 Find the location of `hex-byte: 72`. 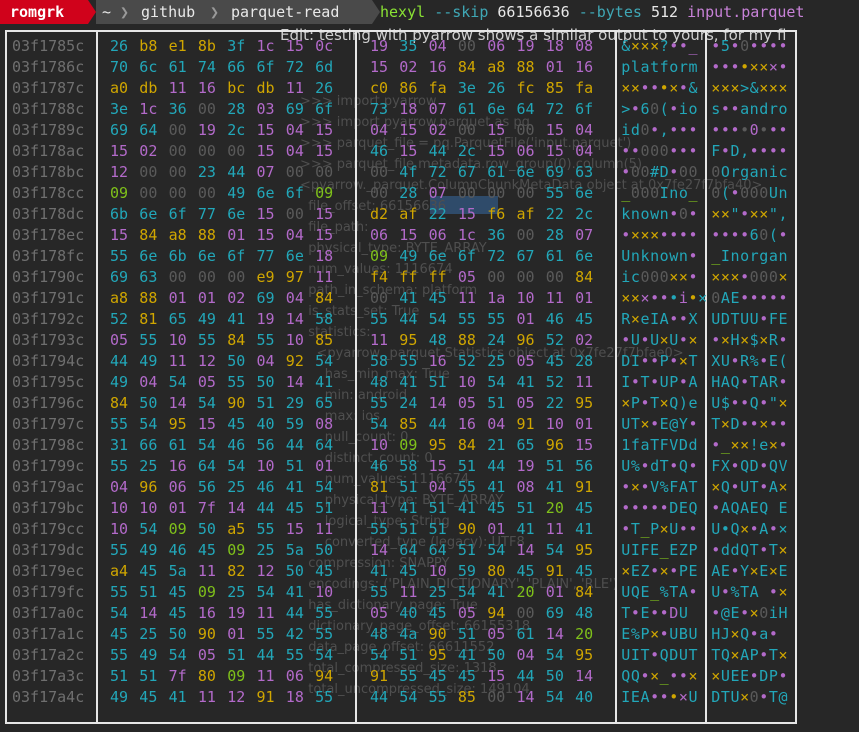

hex-byte: 72 is located at coordinates (496, 256).